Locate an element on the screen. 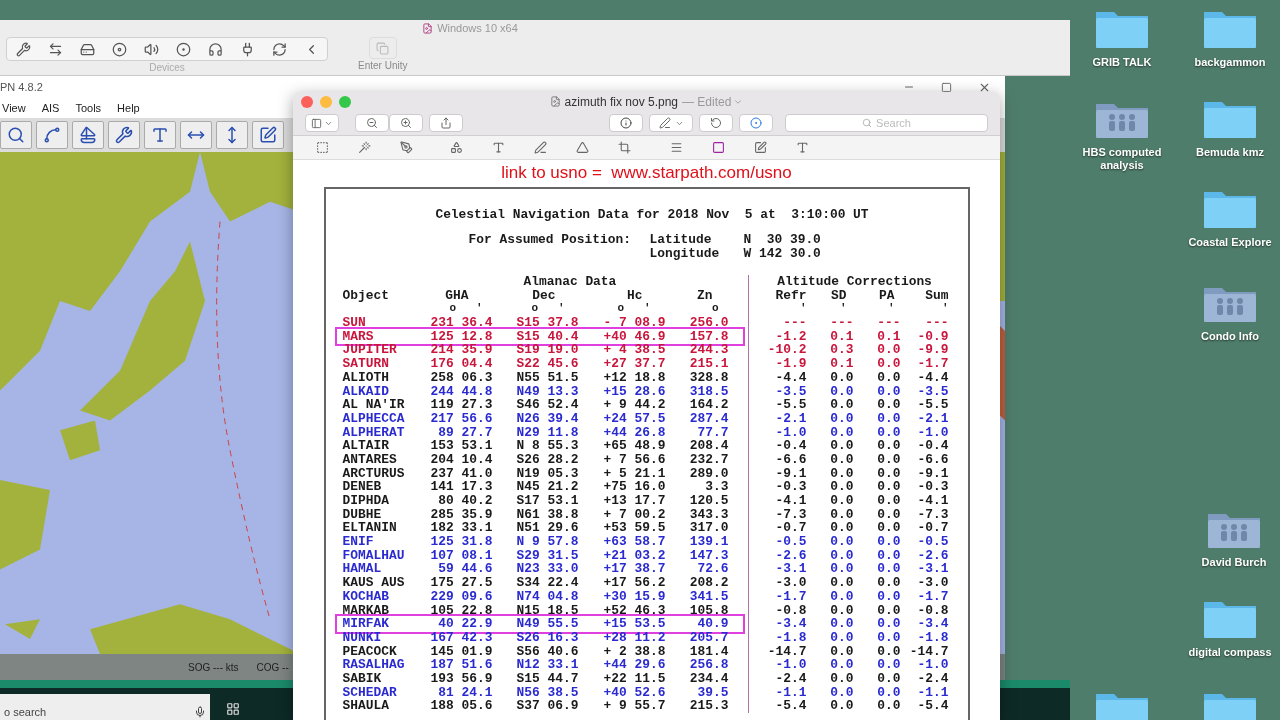 The height and width of the screenshot is (720, 1280). folder-label: backgammon is located at coordinates (1230, 62).